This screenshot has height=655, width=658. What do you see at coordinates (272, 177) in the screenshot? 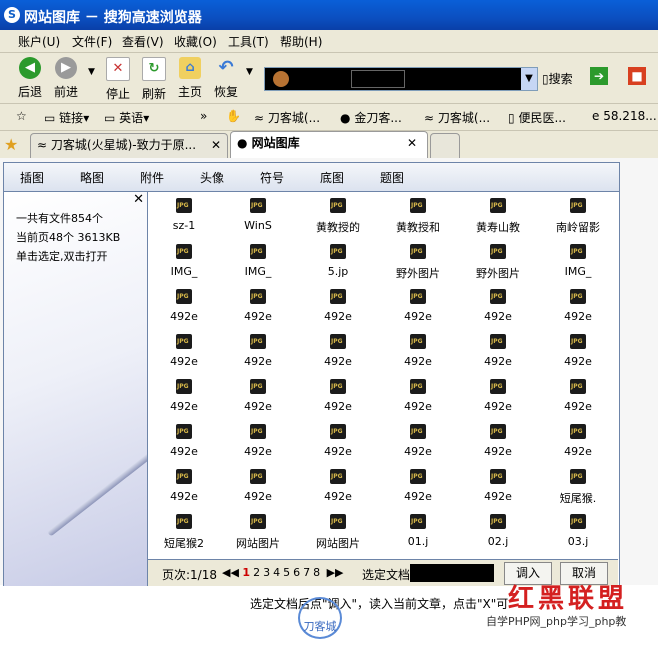
I see `category-tab: 符号` at bounding box center [272, 177].